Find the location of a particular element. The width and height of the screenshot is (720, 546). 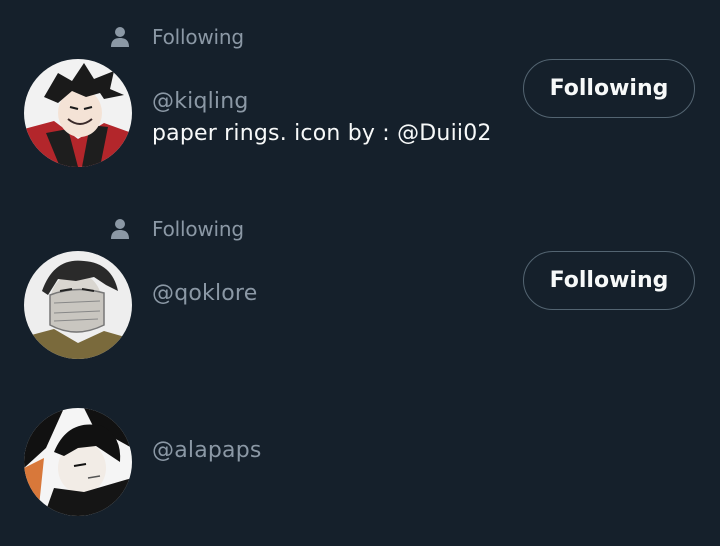

user-handle: @qoklore is located at coordinates (204, 293).